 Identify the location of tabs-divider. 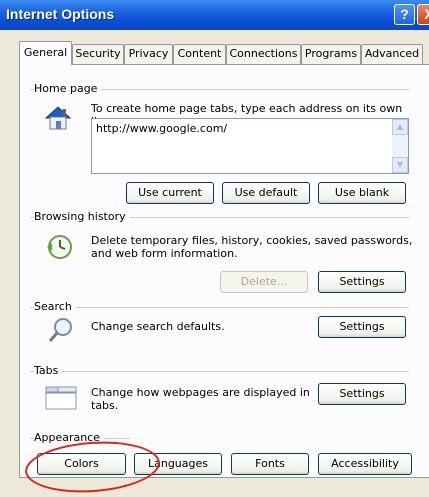
(219, 371).